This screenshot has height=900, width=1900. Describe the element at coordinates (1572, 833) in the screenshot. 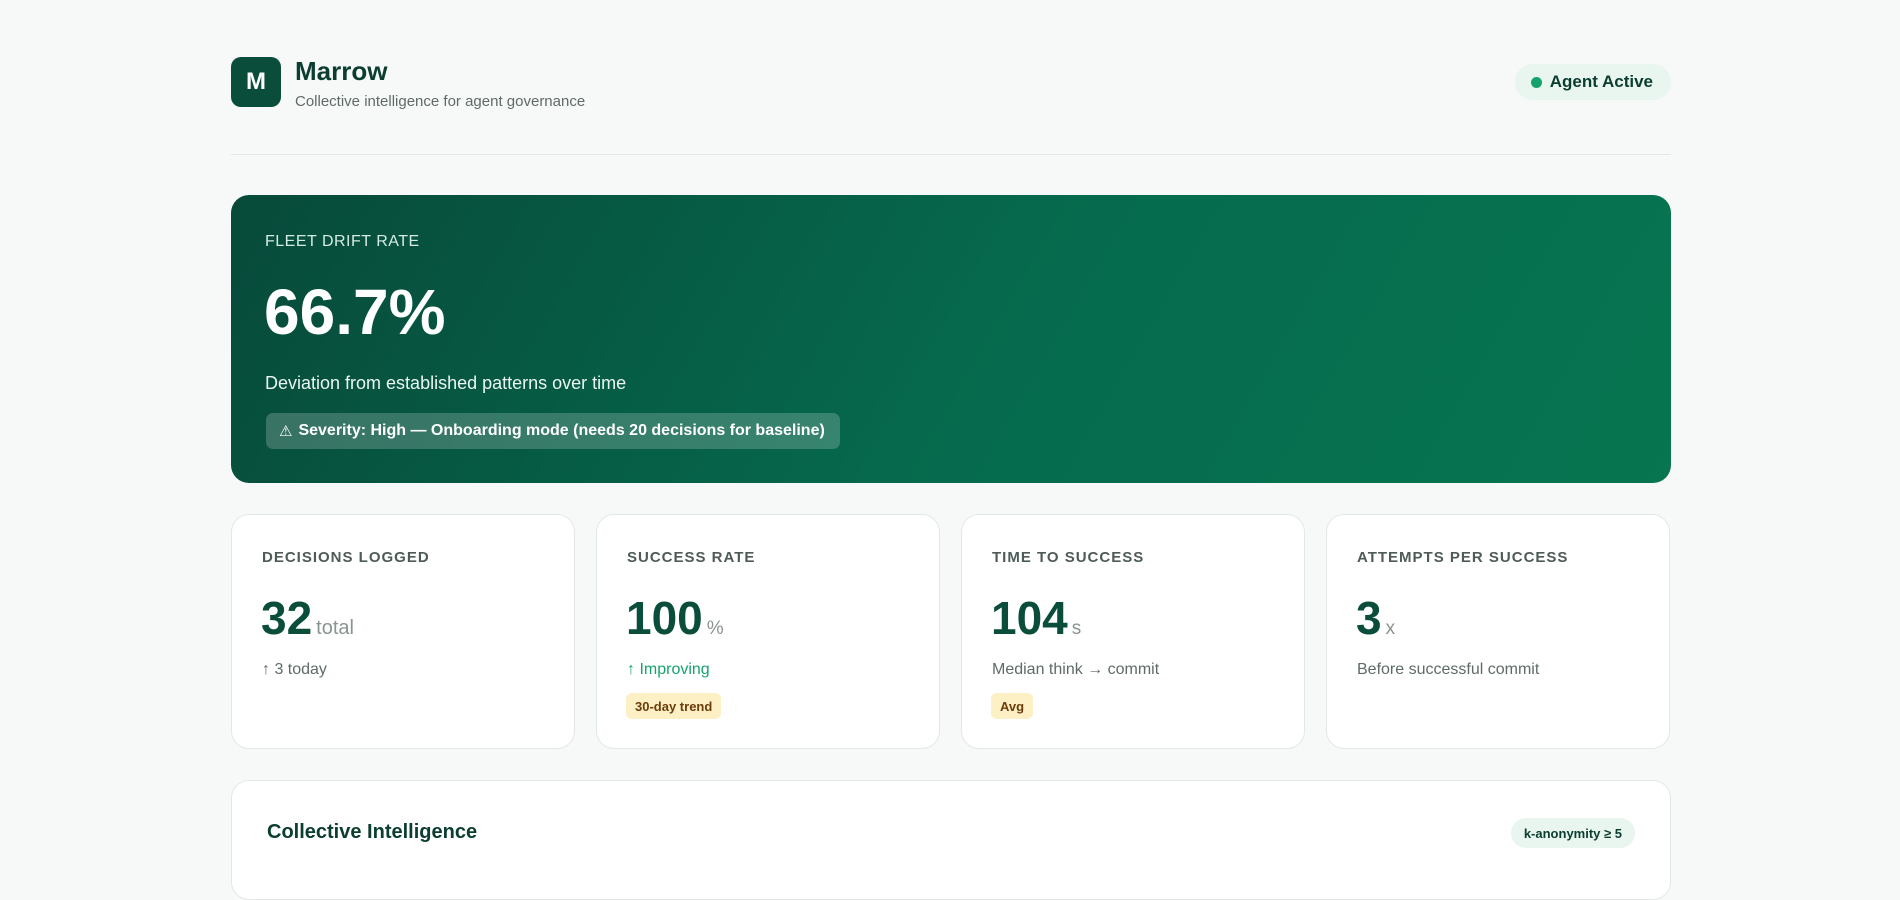

I see `k-anonymity-badge: k-anonymity ≥ 5` at that location.